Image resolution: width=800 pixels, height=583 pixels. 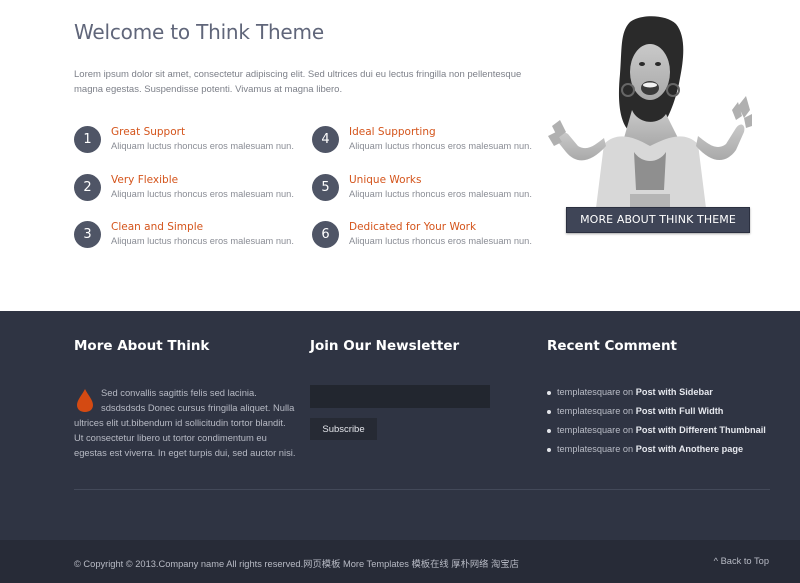 What do you see at coordinates (741, 561) in the screenshot?
I see `back-to-top-link: ^ Back to Top` at bounding box center [741, 561].